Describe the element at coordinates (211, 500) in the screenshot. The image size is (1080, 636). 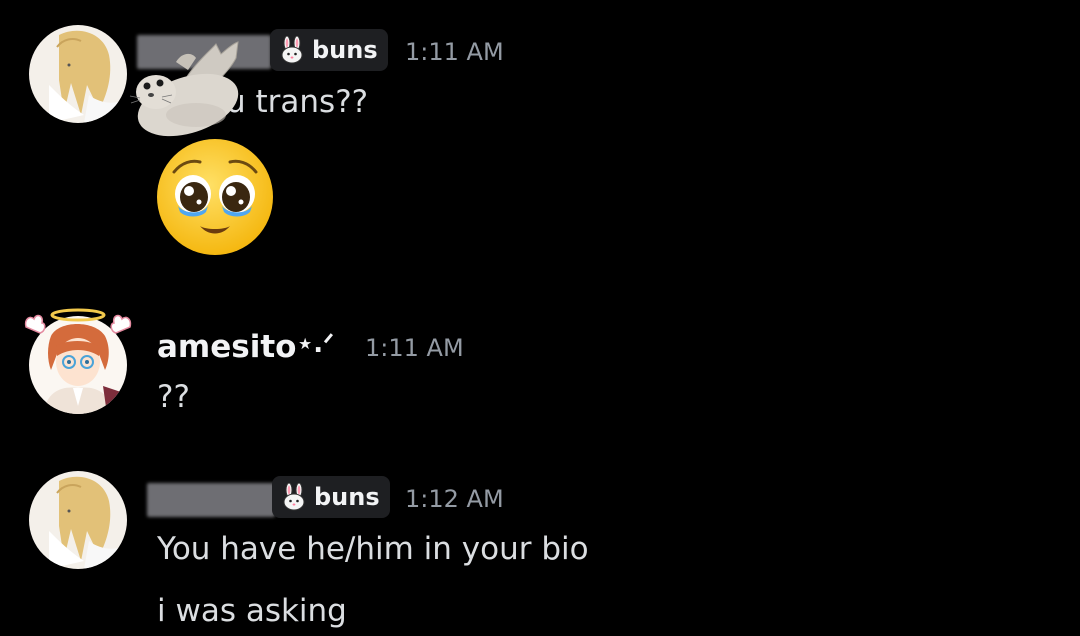
I see `redacted-username` at that location.